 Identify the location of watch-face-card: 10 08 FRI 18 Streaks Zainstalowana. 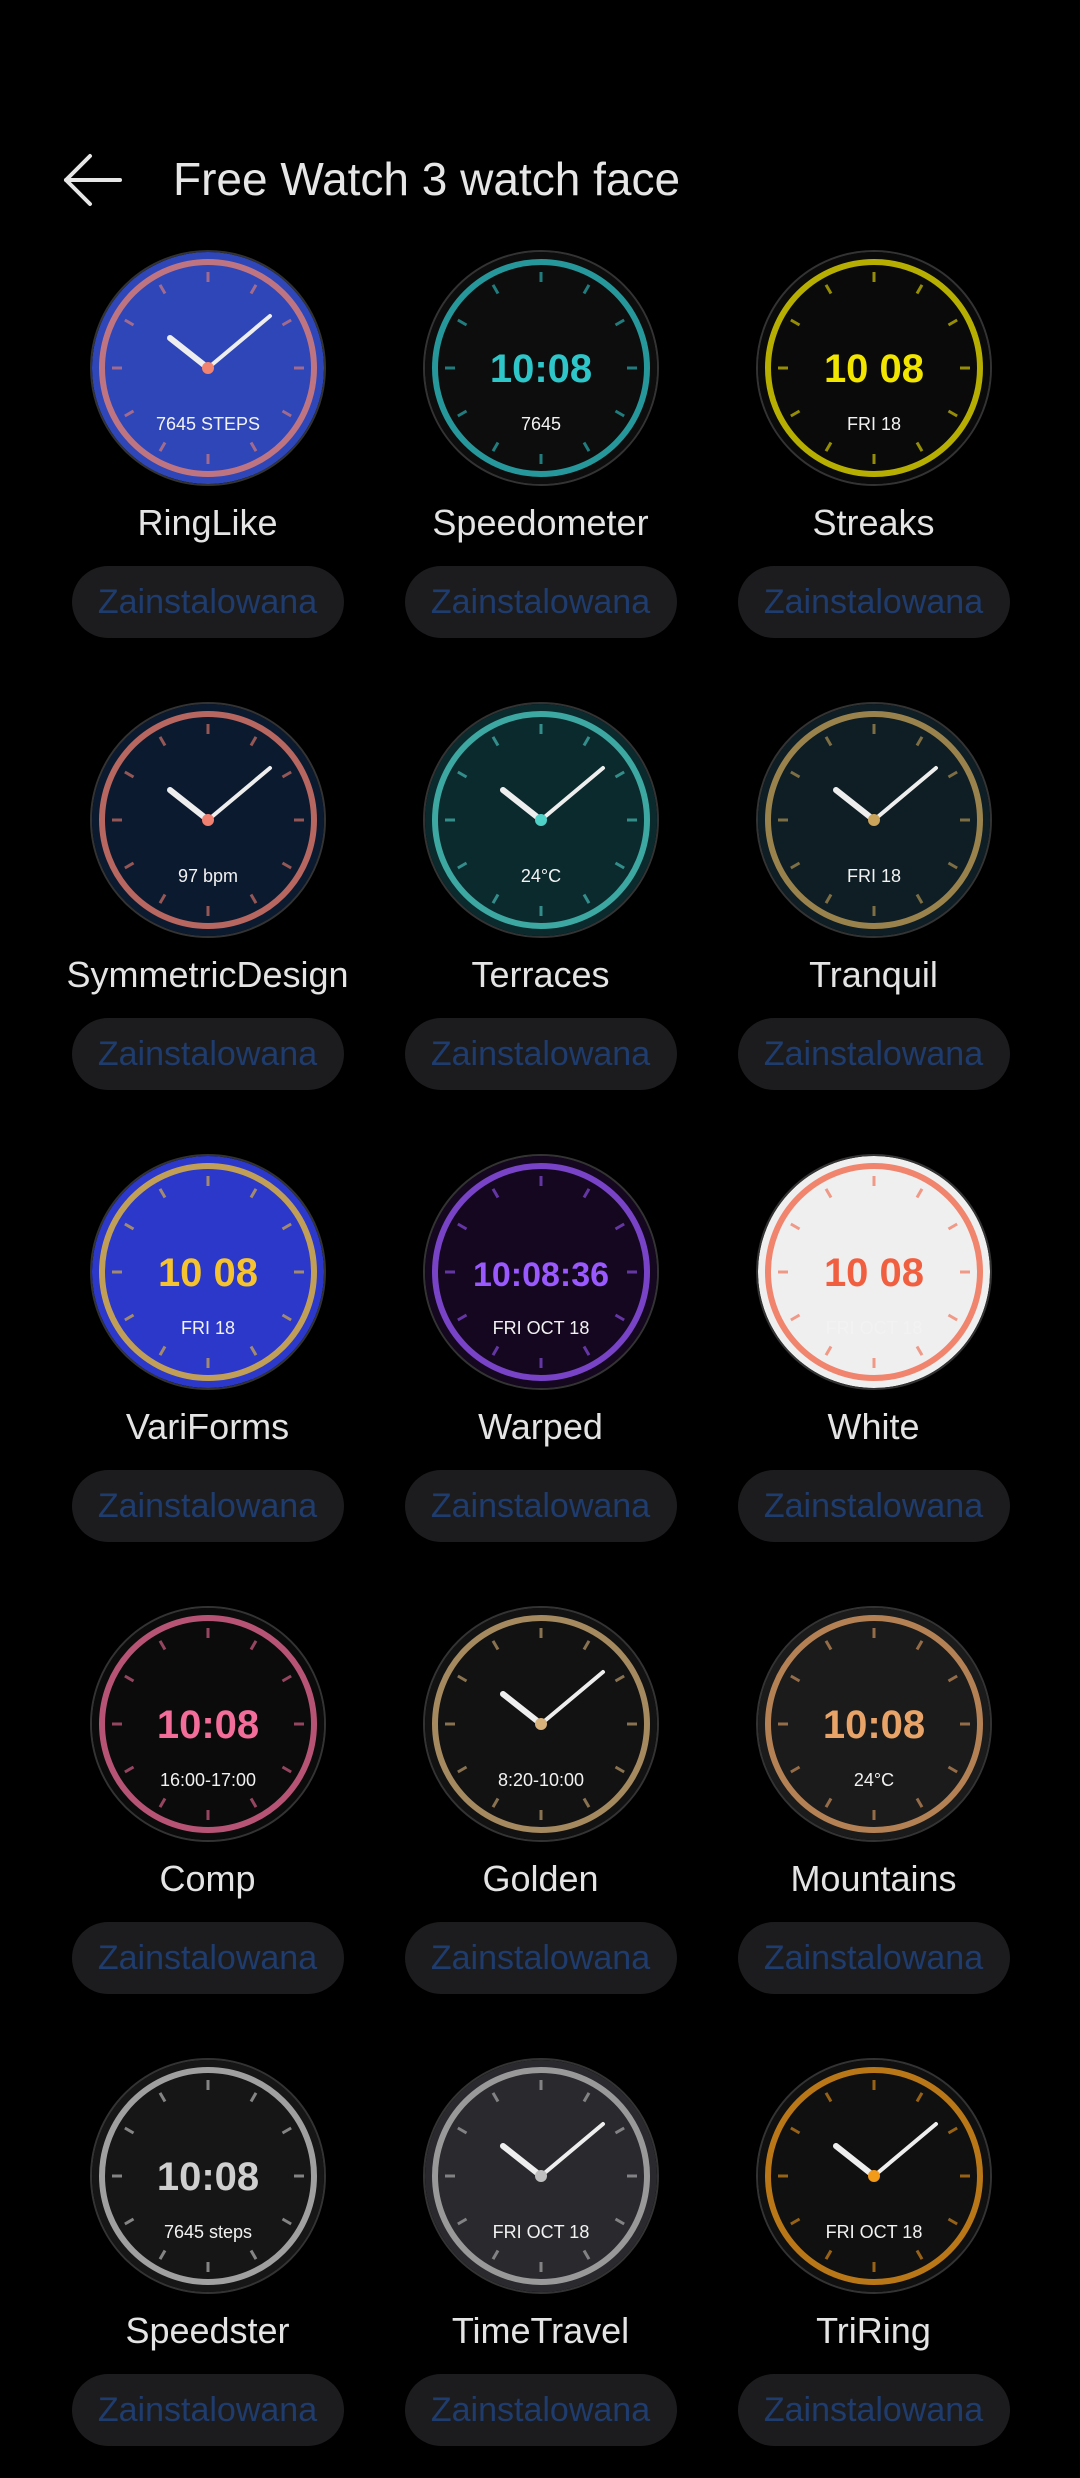
(873, 460).